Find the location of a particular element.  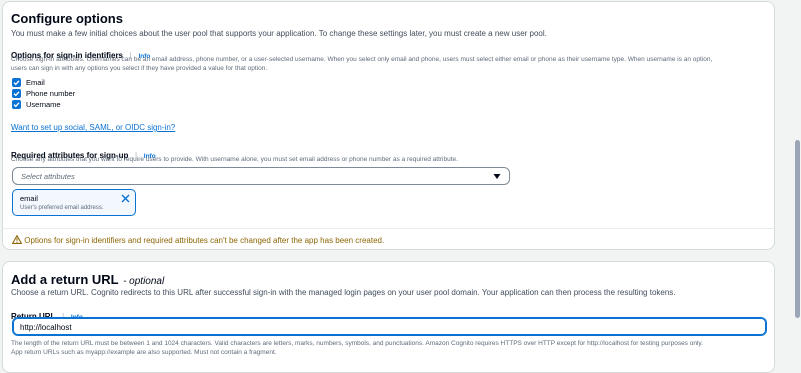

username-checkbox is located at coordinates (16, 104).